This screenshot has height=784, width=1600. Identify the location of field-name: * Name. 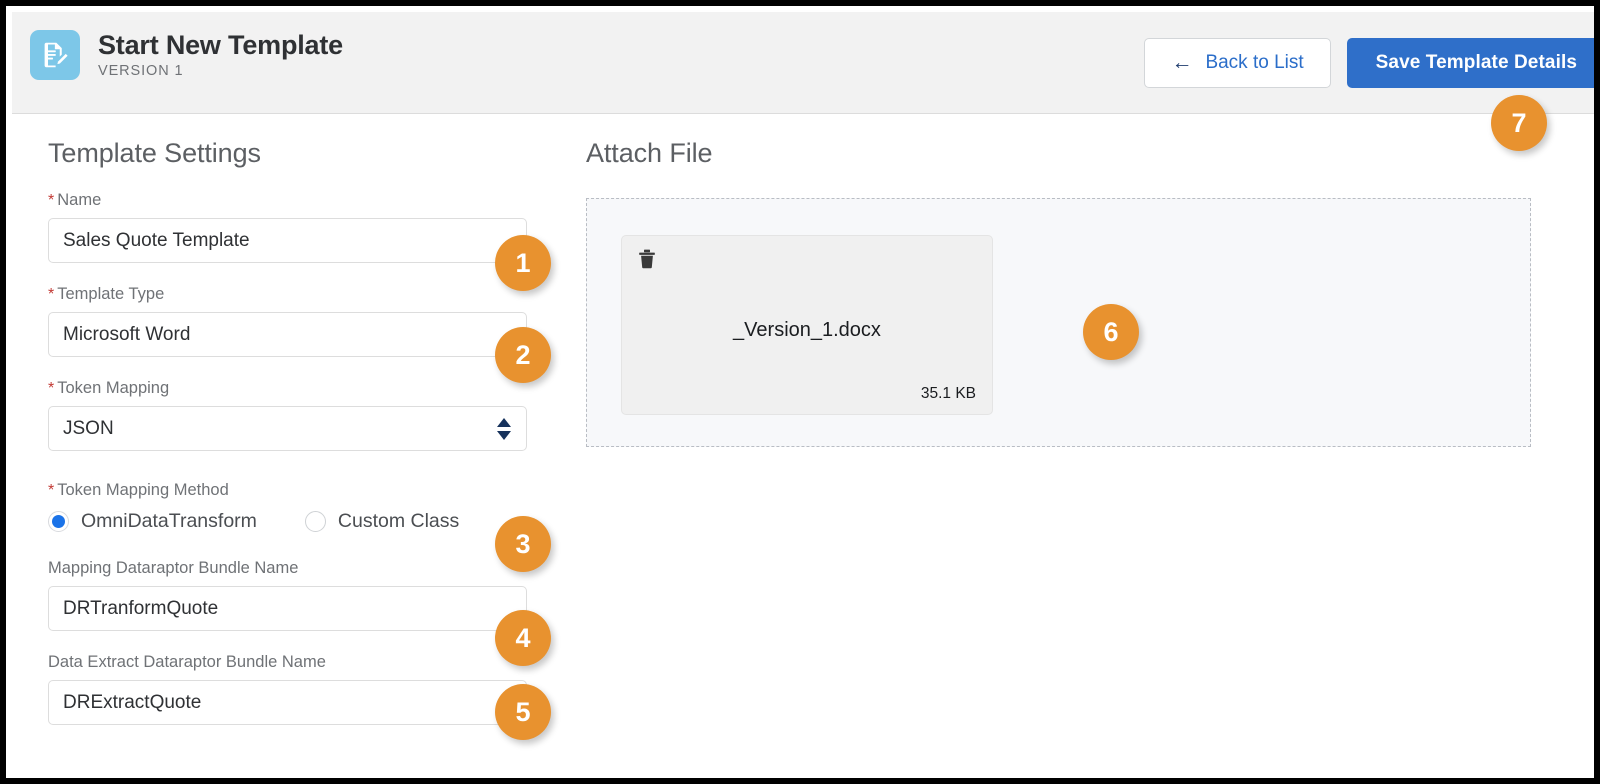
(298, 227).